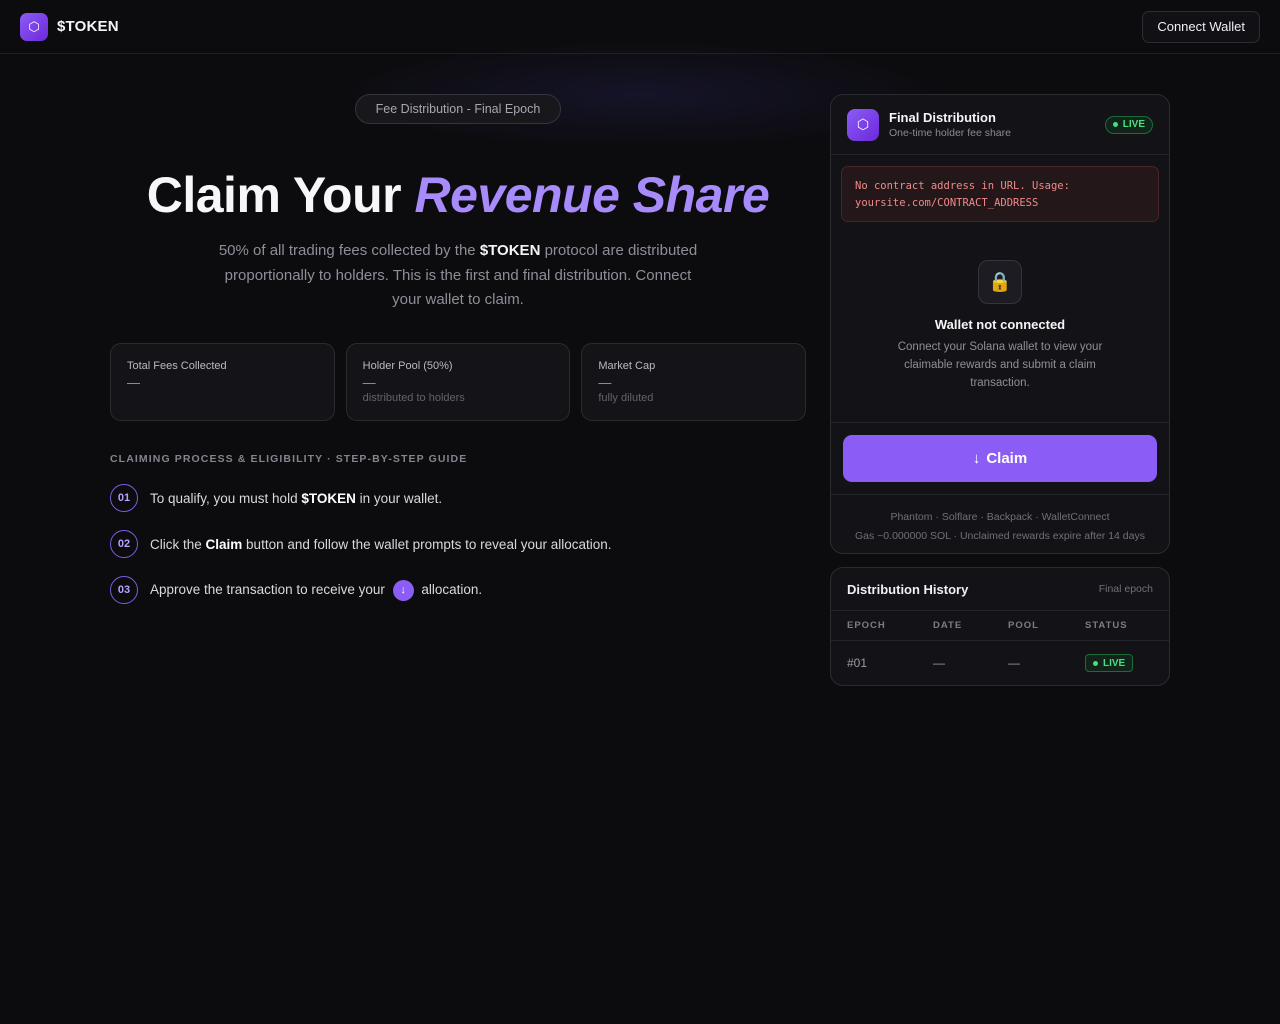 The image size is (1280, 1024). Describe the element at coordinates (1000, 589) in the screenshot. I see `history-header: Distribution History Final epoch` at that location.